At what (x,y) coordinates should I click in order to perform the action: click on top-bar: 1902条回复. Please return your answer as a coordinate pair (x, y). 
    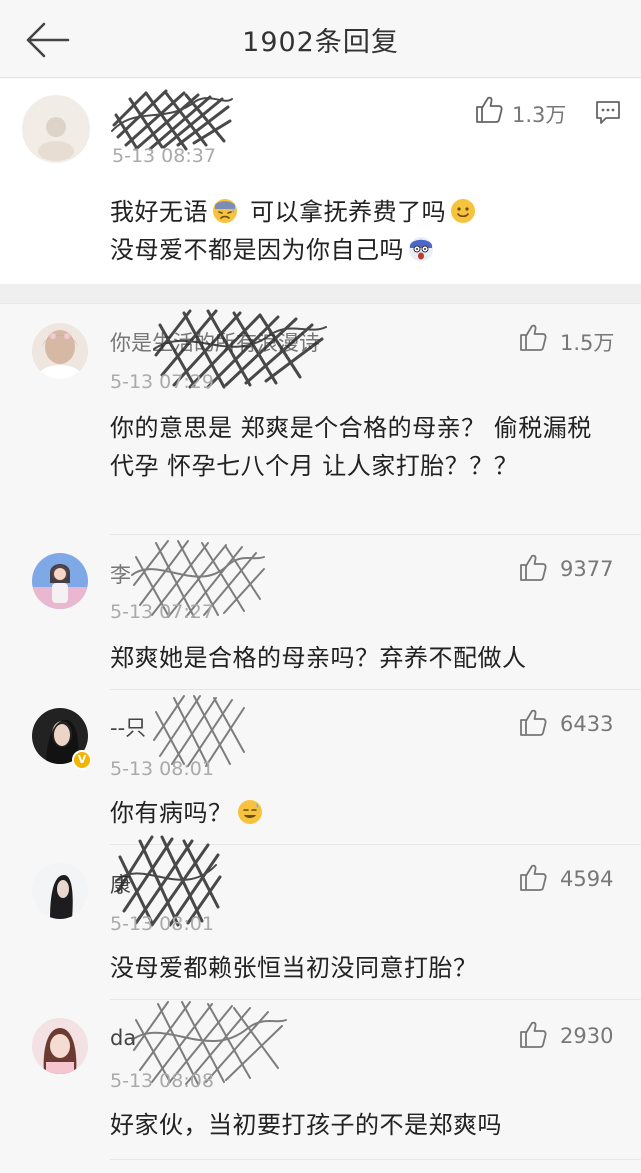
    Looking at the image, I should click on (320, 39).